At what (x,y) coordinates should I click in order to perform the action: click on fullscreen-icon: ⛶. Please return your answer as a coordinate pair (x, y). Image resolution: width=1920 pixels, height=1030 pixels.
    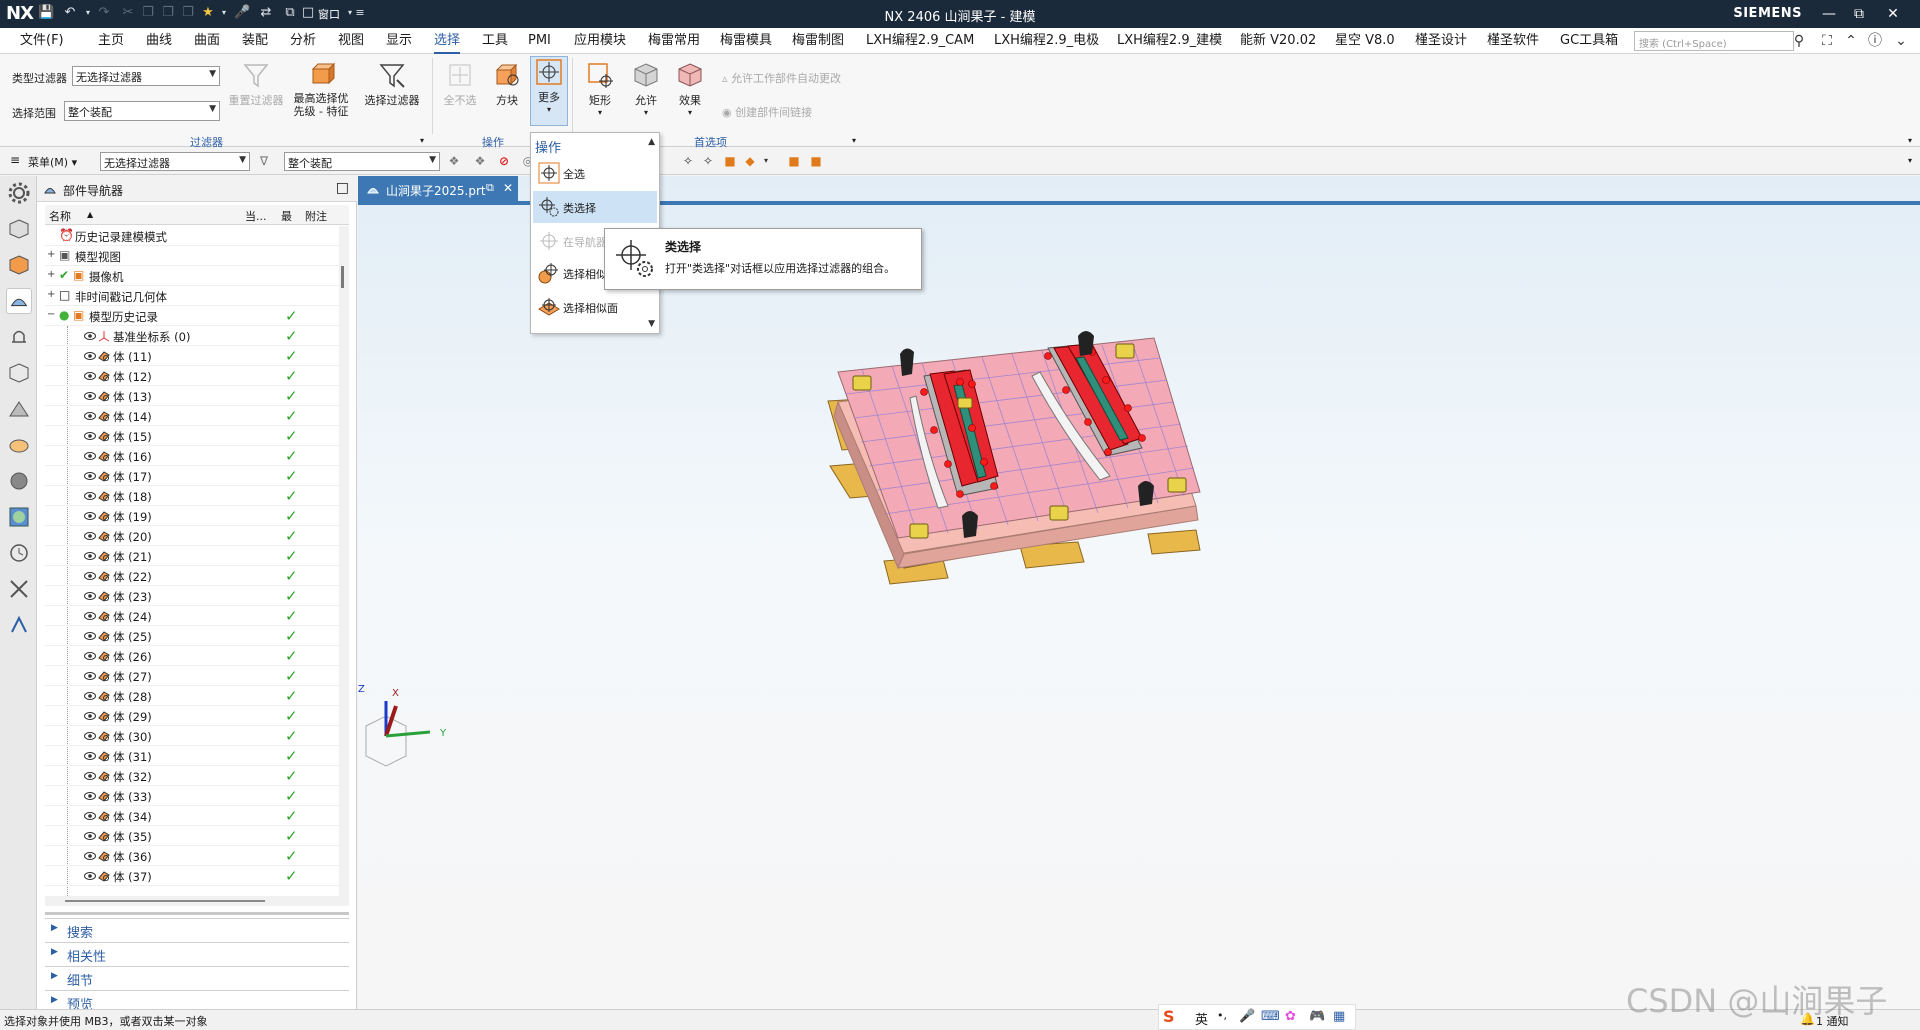
    Looking at the image, I should click on (1827, 41).